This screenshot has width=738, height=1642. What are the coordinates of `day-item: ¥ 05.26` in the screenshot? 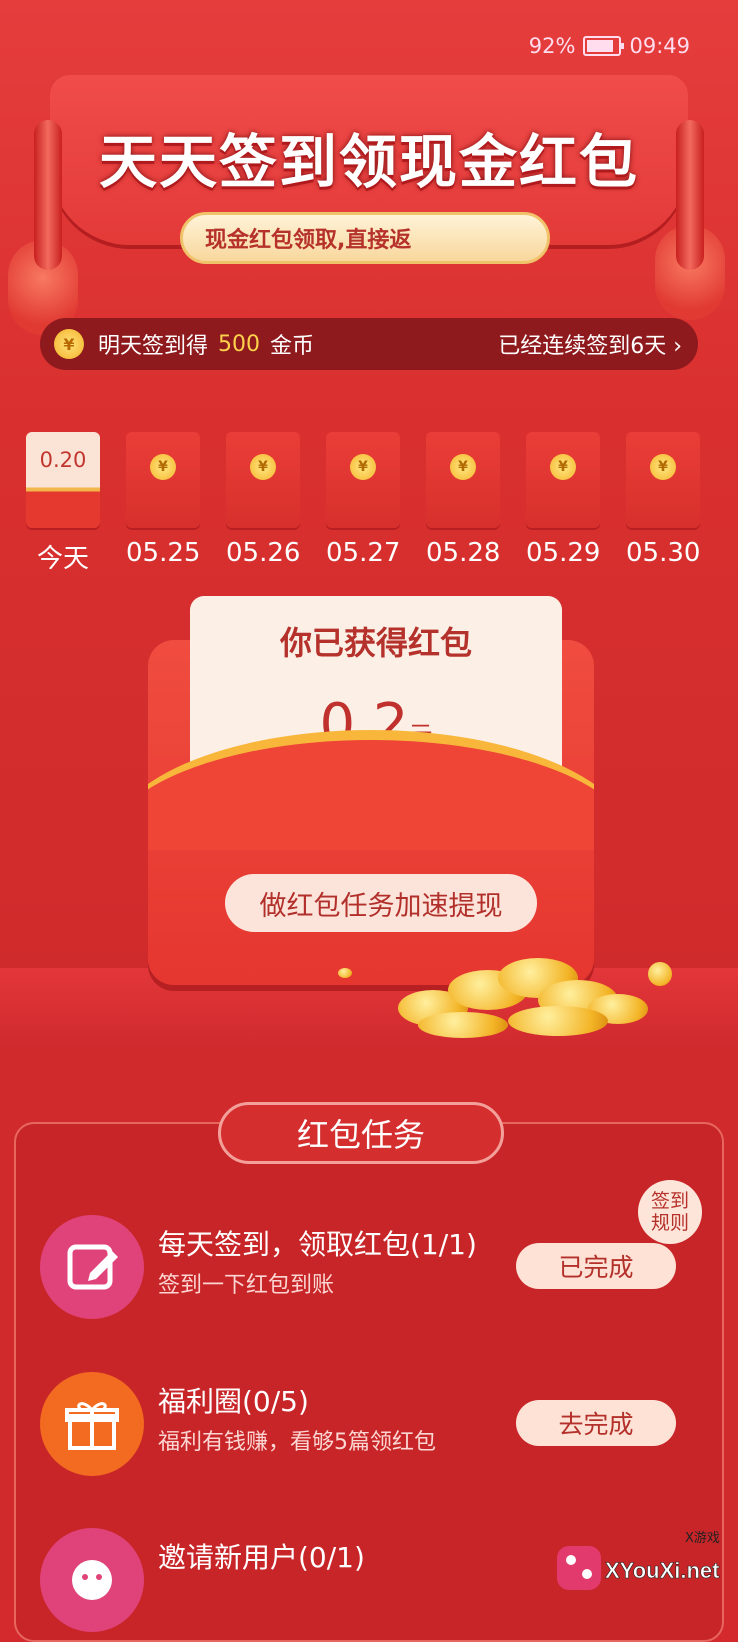 It's located at (263, 500).